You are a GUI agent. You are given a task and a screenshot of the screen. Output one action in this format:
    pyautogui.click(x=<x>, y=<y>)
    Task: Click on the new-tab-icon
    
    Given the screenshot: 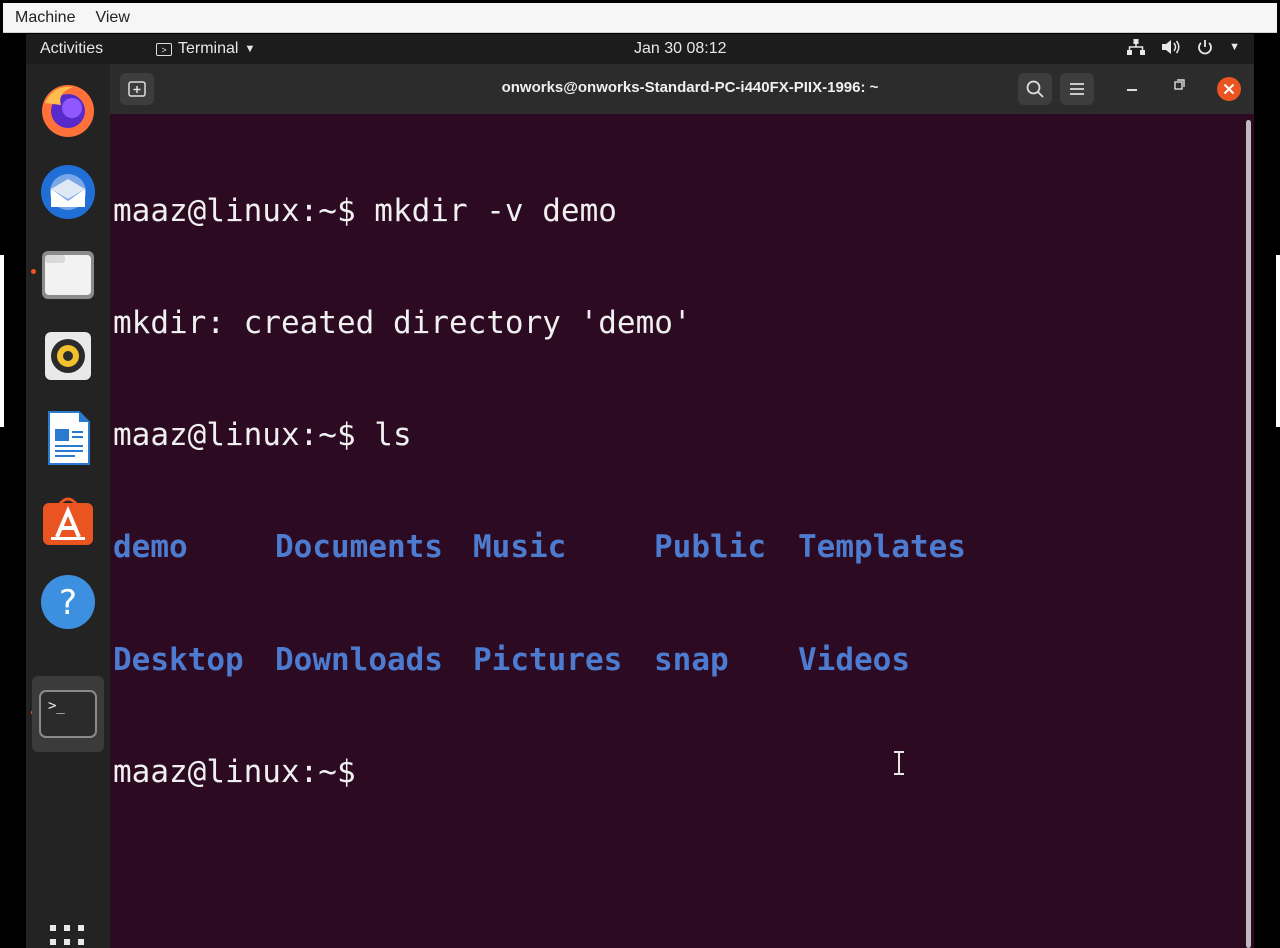 What is the action you would take?
    pyautogui.click(x=137, y=89)
    